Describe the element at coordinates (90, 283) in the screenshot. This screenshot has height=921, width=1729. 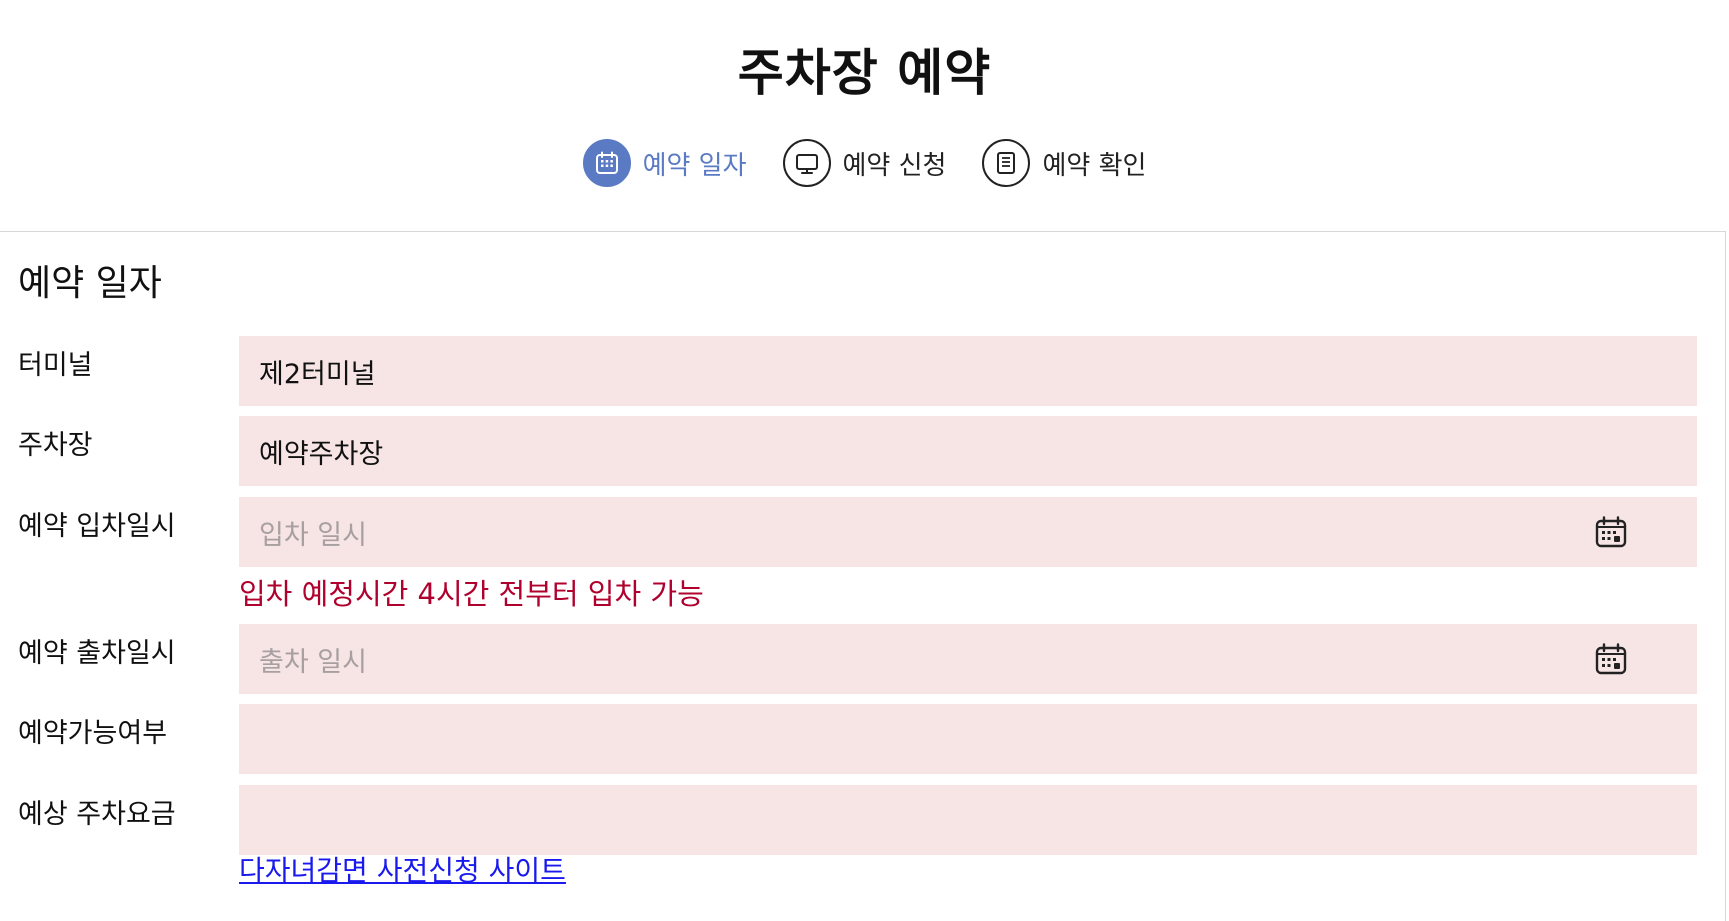
I see `section-title: 예약 일자` at that location.